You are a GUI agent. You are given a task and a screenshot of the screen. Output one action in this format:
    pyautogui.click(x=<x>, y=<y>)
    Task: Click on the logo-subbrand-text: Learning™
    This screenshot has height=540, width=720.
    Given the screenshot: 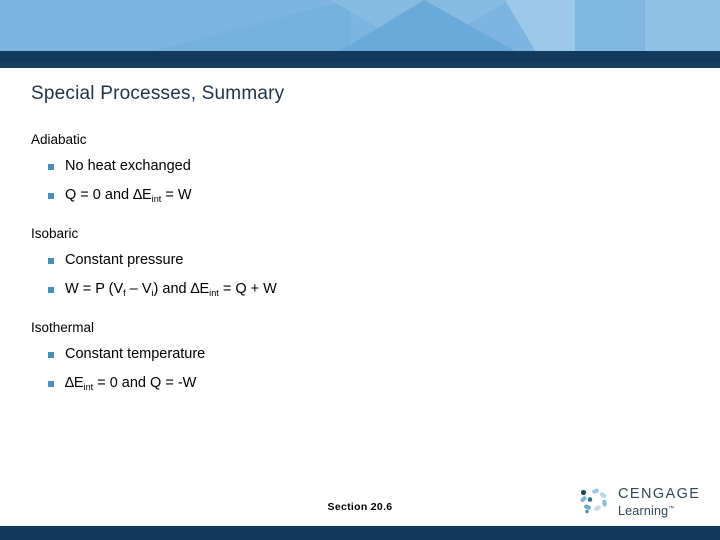 What is the action you would take?
    pyautogui.click(x=659, y=510)
    